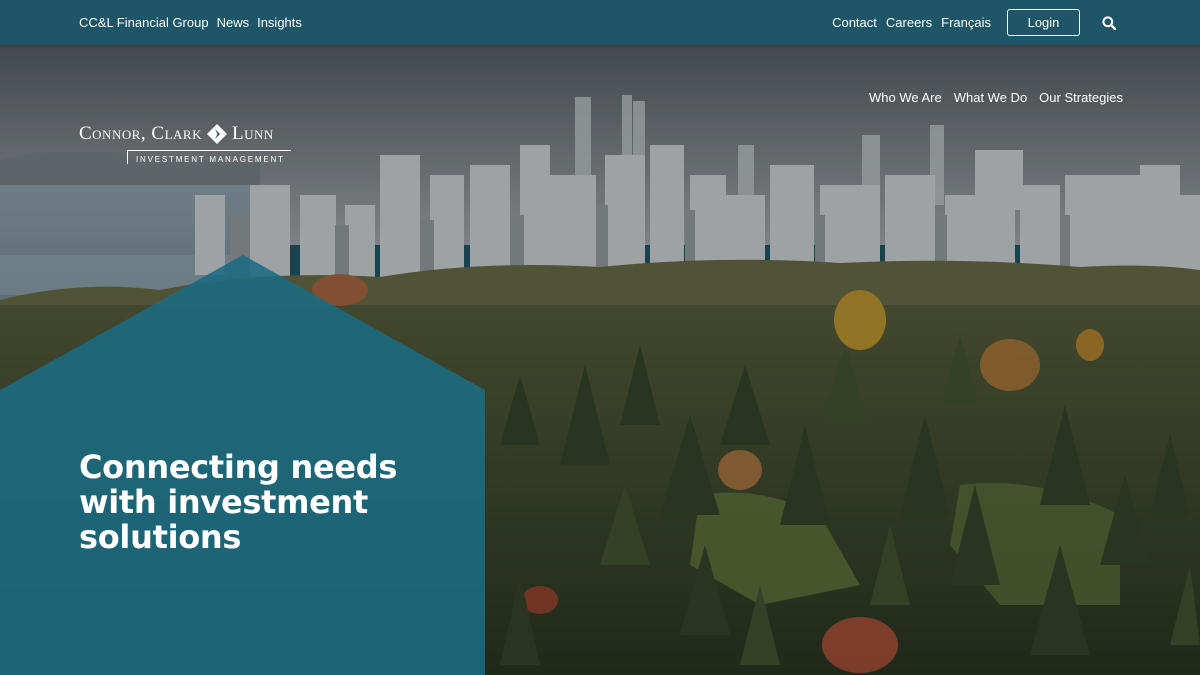 The image size is (1200, 675). Describe the element at coordinates (1043, 22) in the screenshot. I see `login-button: Login` at that location.